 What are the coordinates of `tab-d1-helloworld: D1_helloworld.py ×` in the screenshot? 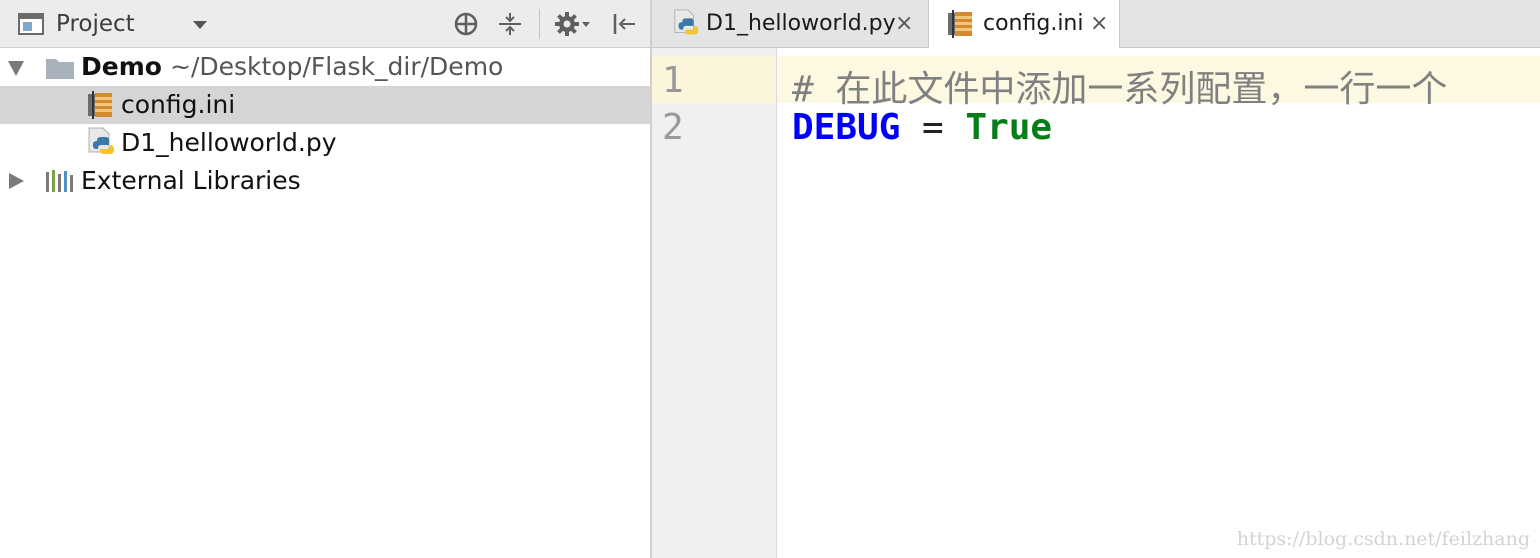 It's located at (789, 23).